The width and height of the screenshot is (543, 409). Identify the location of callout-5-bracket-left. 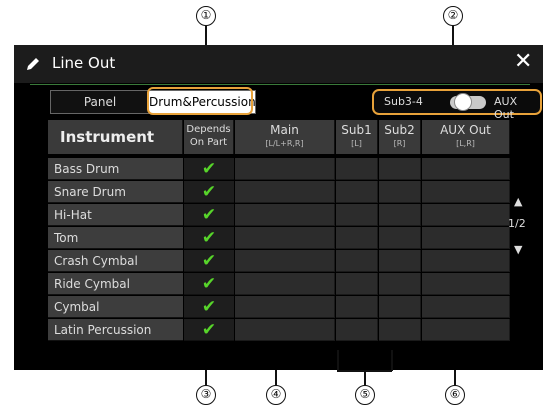
(338, 360).